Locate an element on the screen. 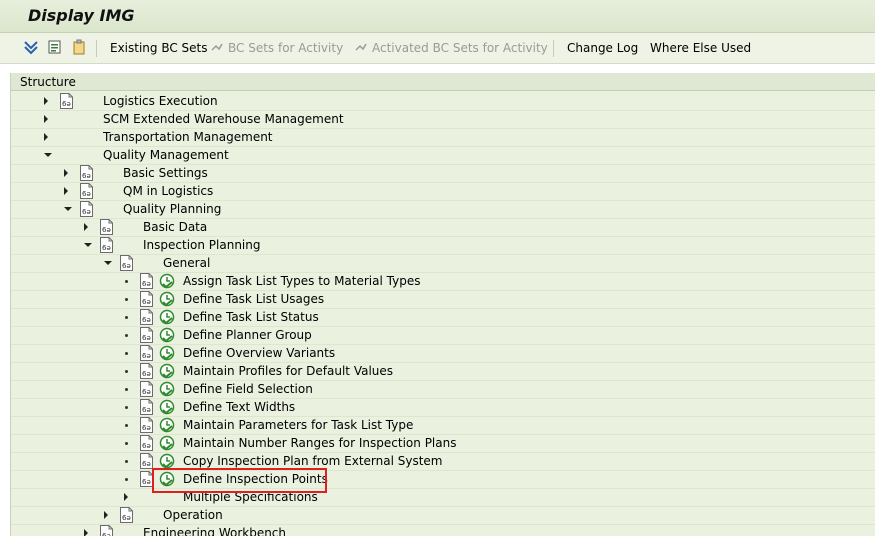  tree-row: 6ə Define Planner Group is located at coordinates (443, 335).